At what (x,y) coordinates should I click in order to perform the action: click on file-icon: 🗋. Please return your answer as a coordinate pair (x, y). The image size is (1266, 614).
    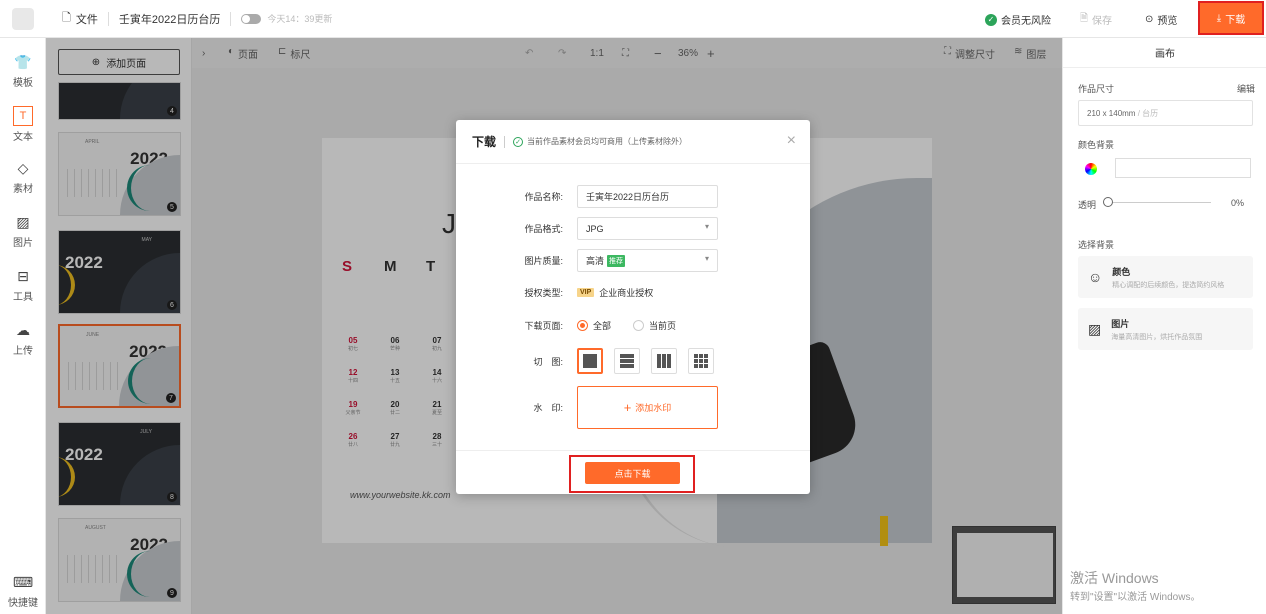
    Looking at the image, I should click on (66, 18).